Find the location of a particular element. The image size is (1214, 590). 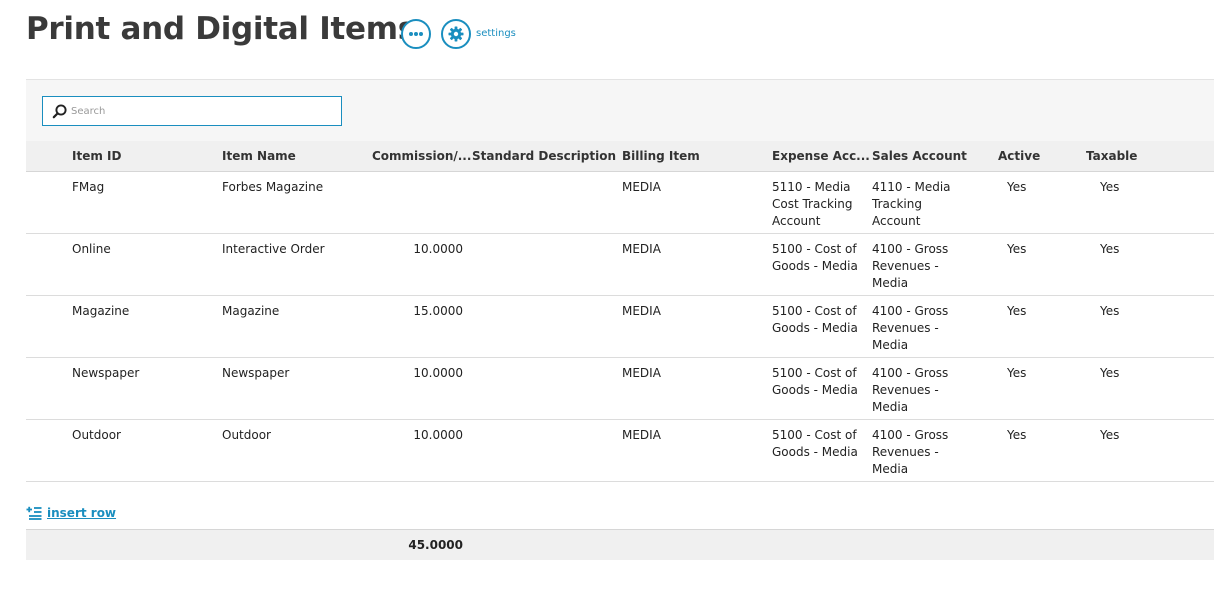

totals-row: 45.0000 is located at coordinates (620, 544).